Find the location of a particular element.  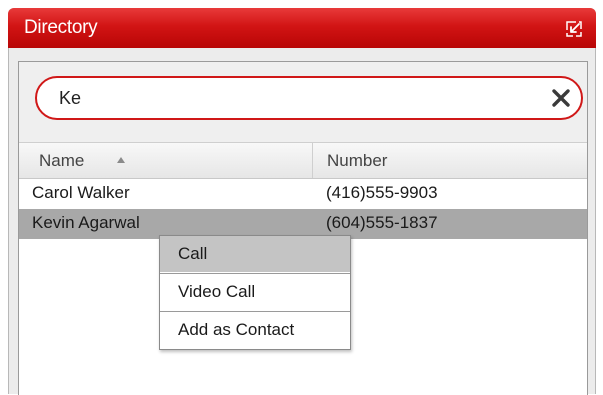

column-header-name-label: Name is located at coordinates (62, 160).